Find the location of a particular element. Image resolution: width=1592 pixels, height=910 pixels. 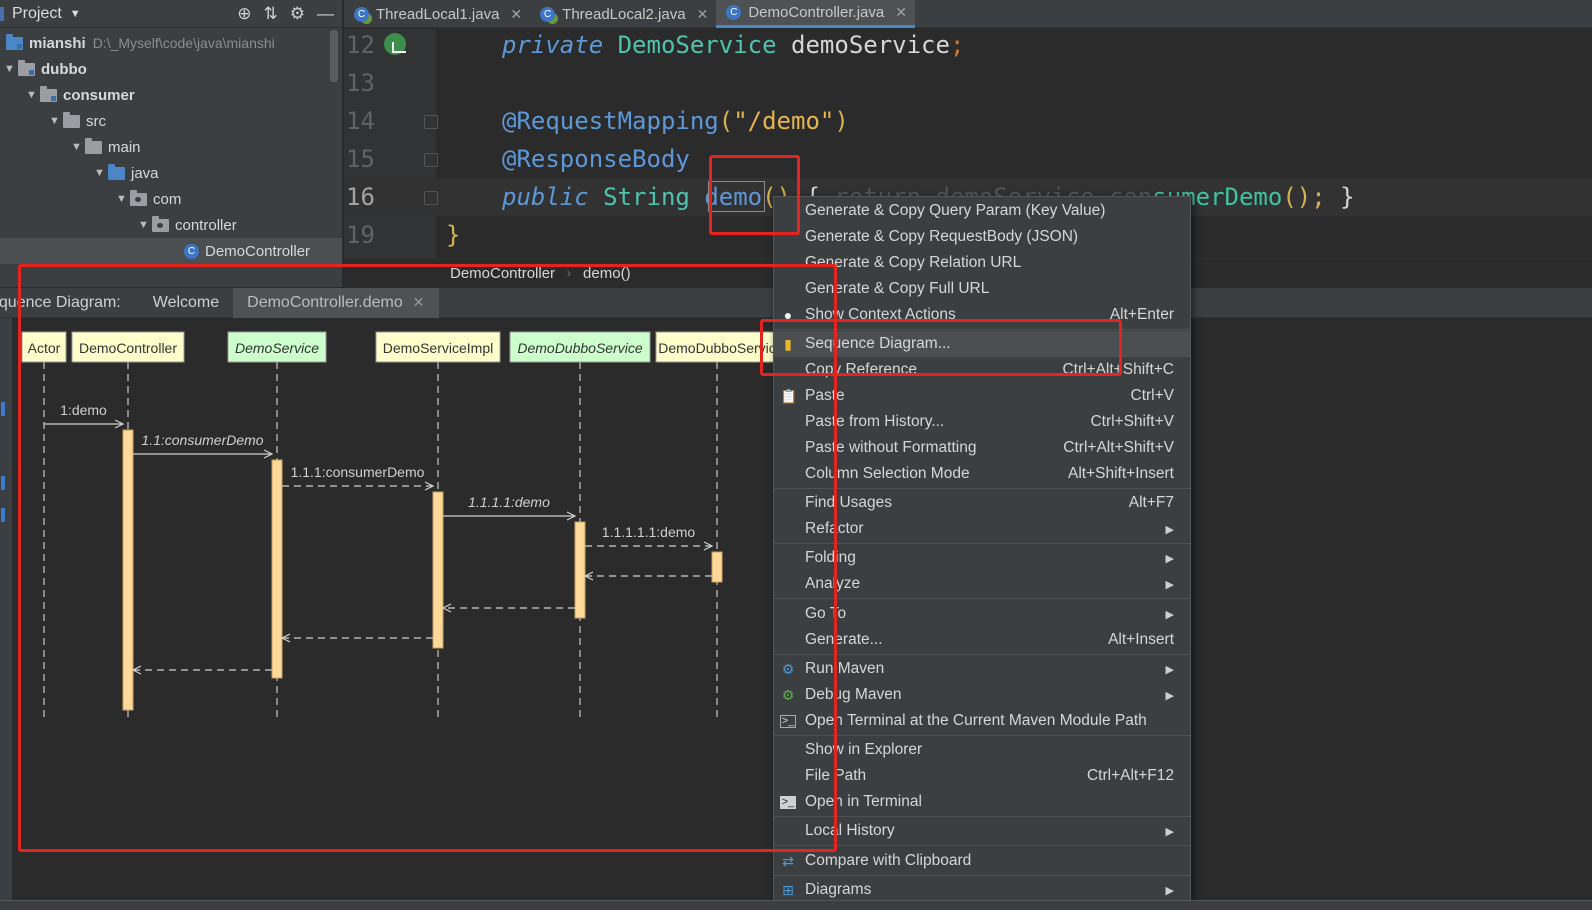

menu-label: Open in Terminal is located at coordinates (863, 801).